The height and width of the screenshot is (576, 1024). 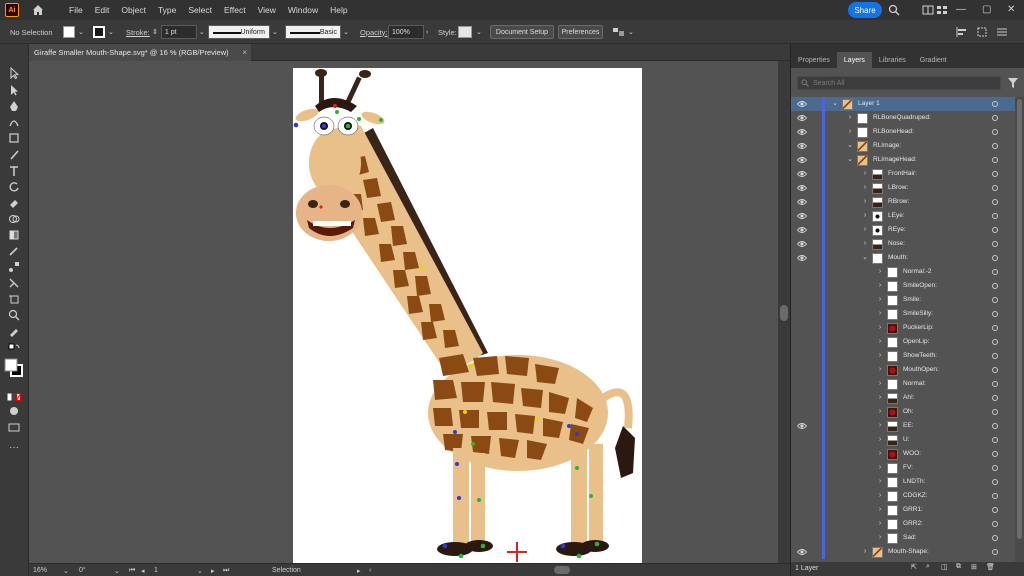 What do you see at coordinates (907, 286) in the screenshot?
I see `layer-row: › SmileOpen:` at bounding box center [907, 286].